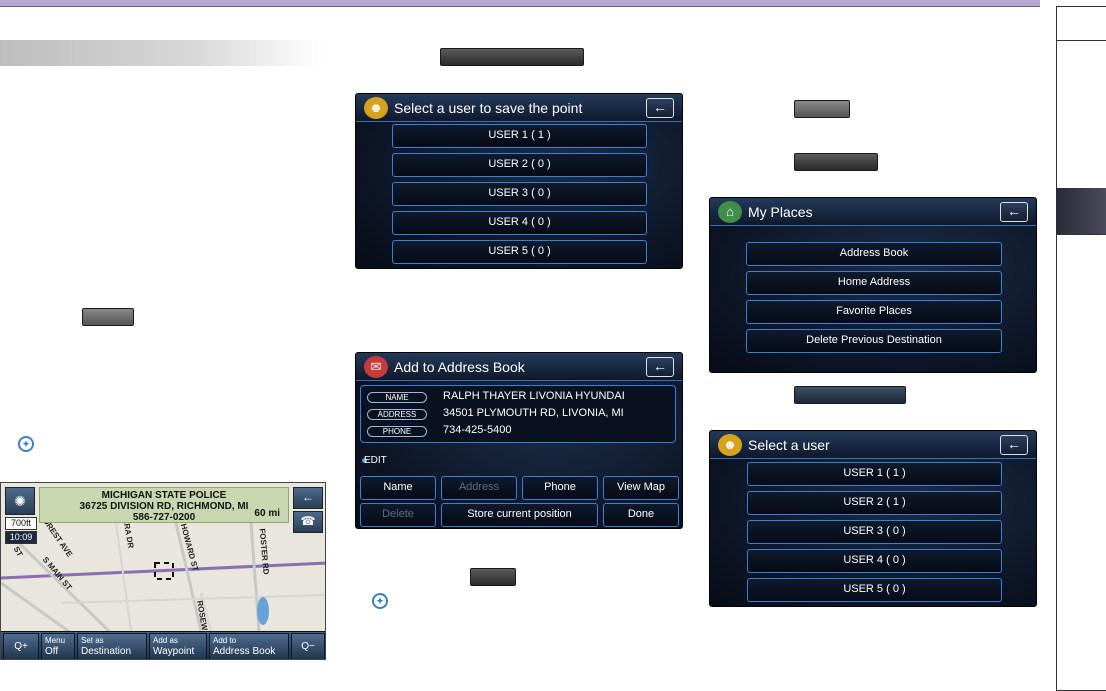  I want to click on compass-icon: ✺, so click(20, 501).